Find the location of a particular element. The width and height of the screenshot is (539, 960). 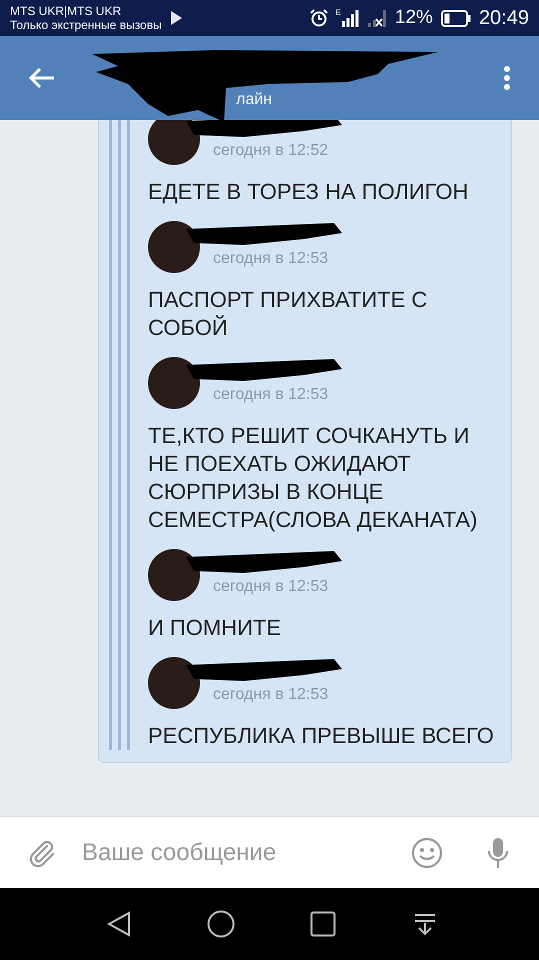

home-circle-icon is located at coordinates (221, 924).